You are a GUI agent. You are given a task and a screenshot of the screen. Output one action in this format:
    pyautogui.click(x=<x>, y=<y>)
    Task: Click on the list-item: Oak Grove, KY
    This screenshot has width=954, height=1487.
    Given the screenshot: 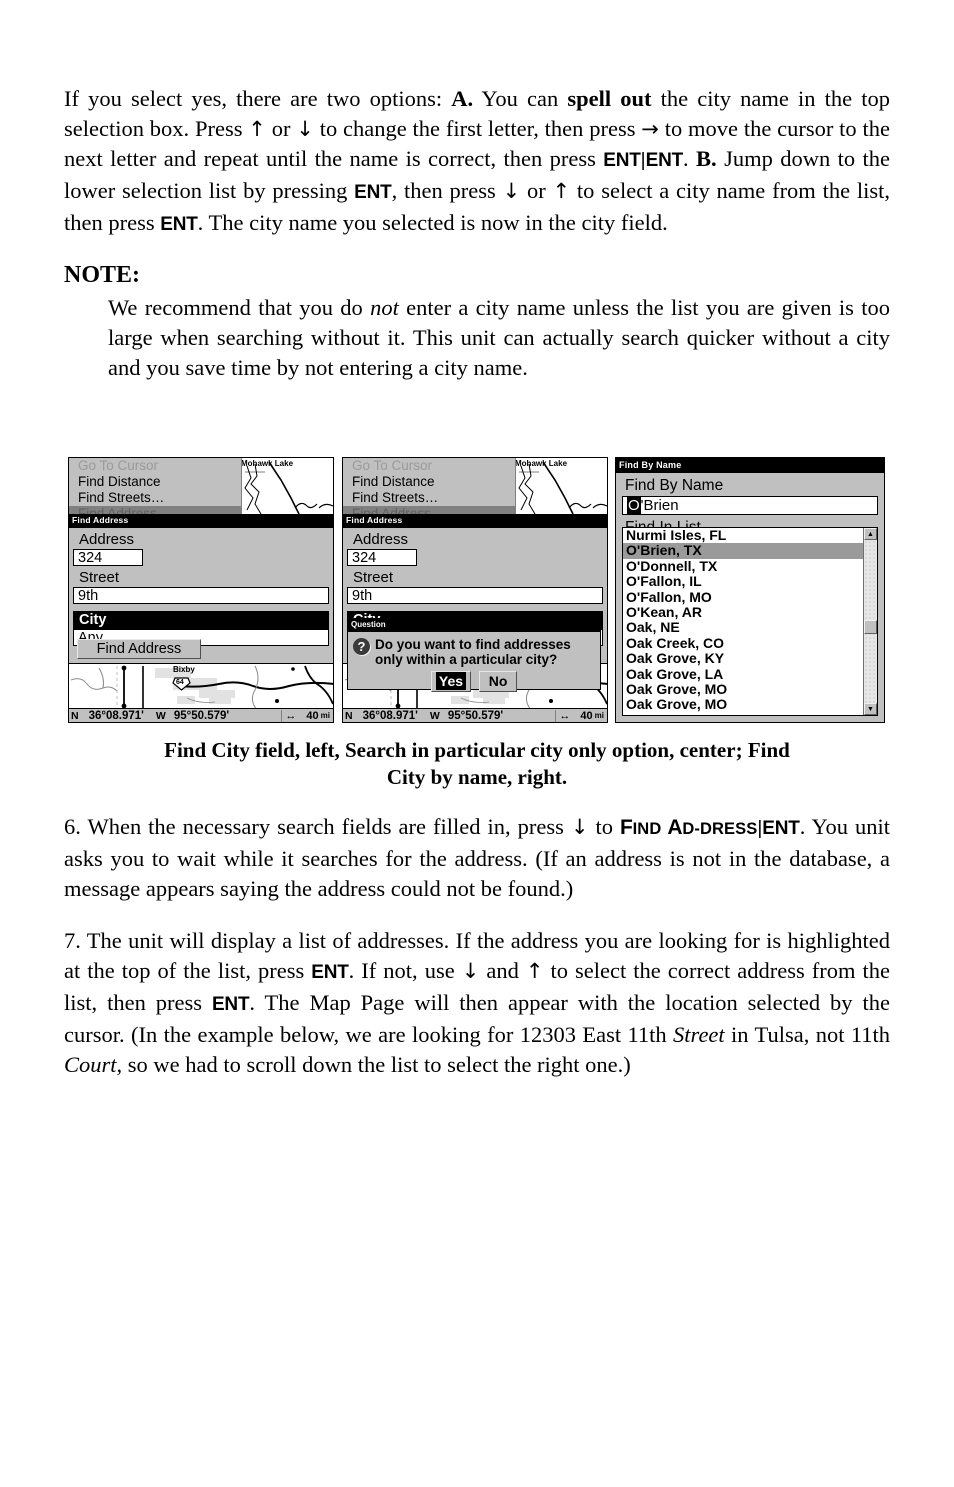 What is the action you would take?
    pyautogui.click(x=743, y=658)
    